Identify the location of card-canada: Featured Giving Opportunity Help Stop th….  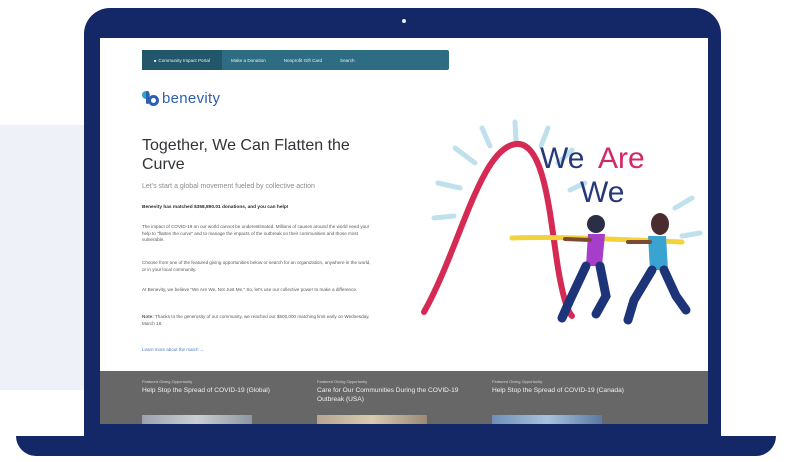
(567, 387).